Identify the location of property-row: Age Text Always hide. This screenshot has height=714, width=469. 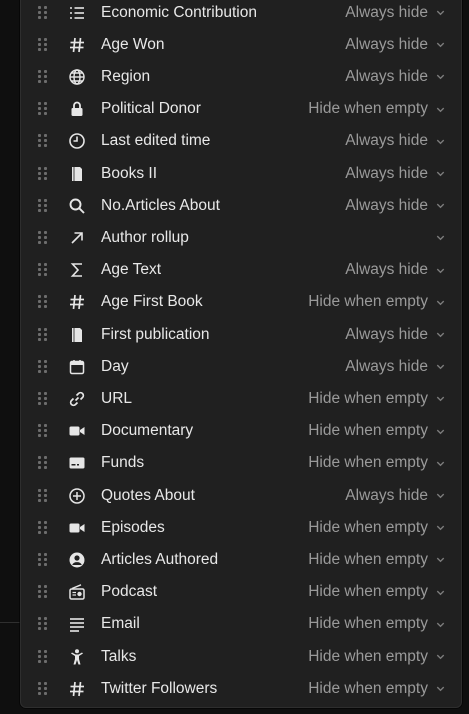
(241, 270).